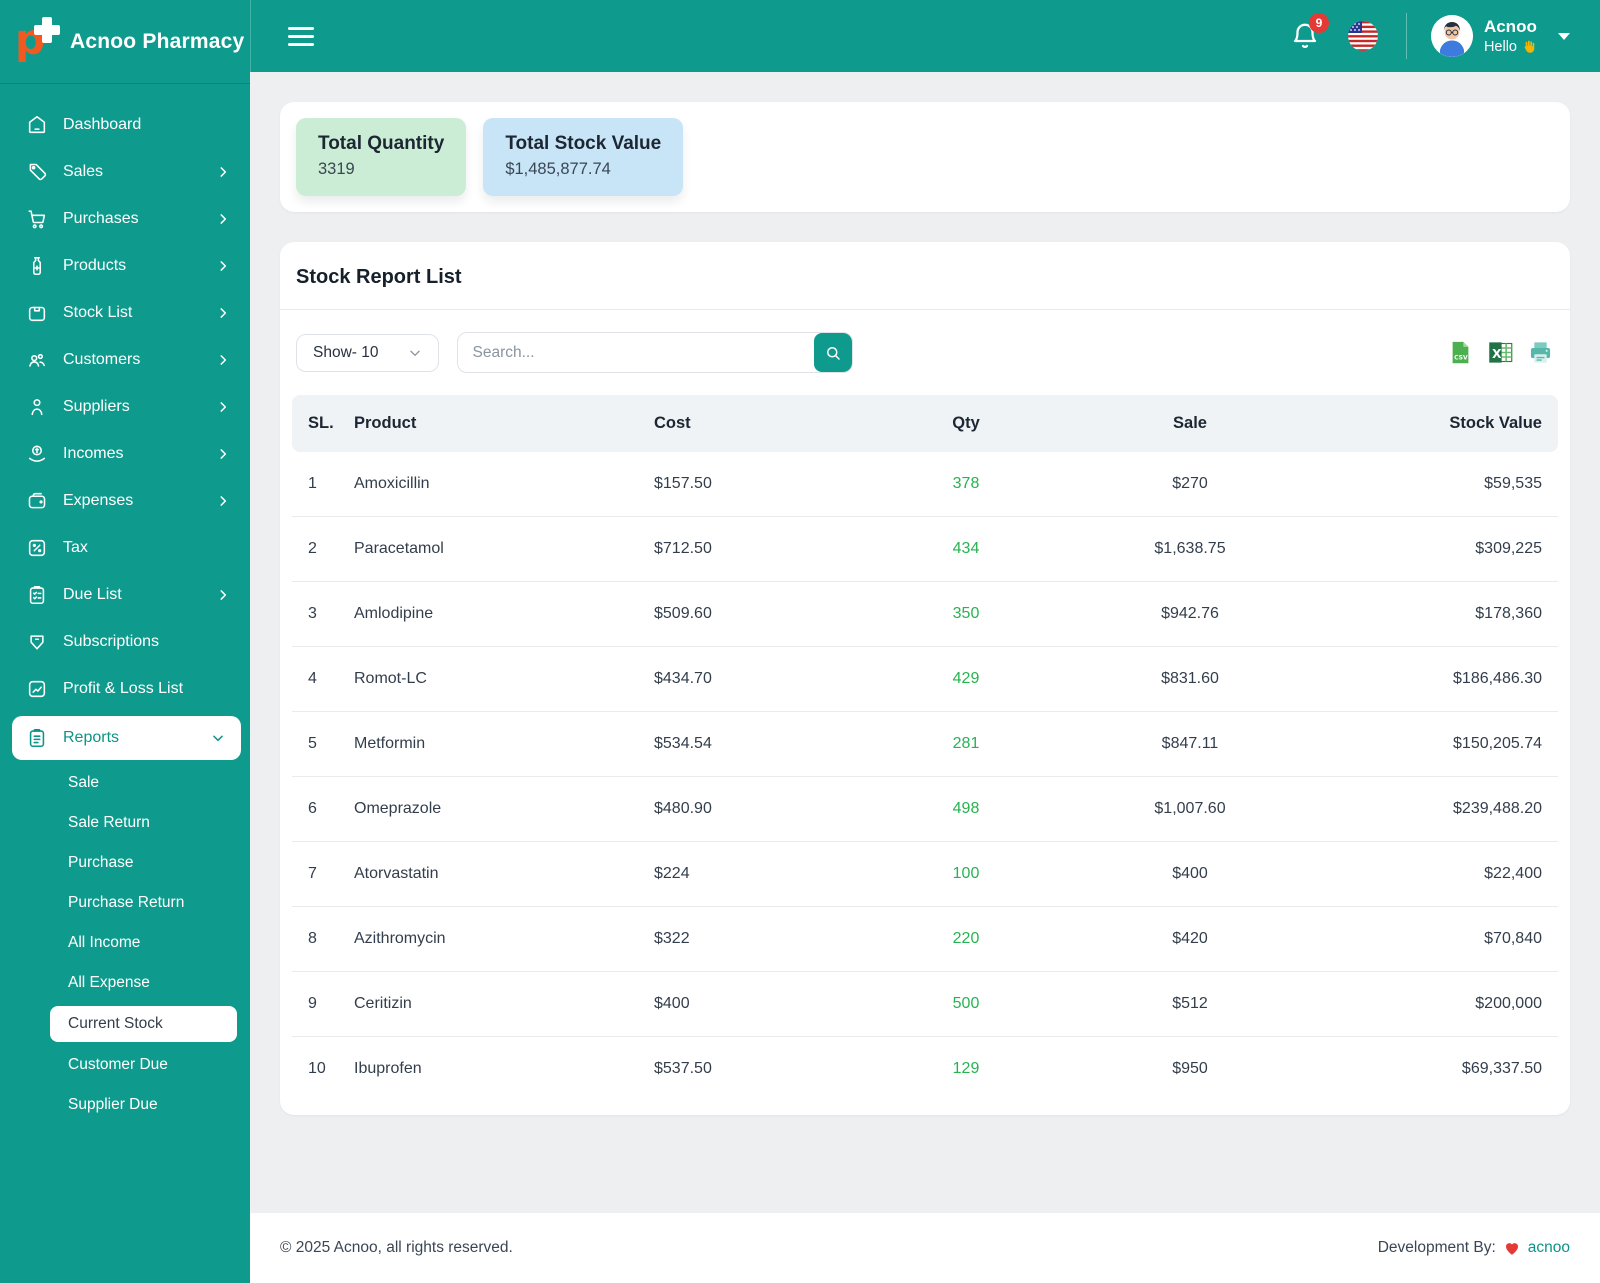 The width and height of the screenshot is (1600, 1283). Describe the element at coordinates (125, 783) in the screenshot. I see `sidebar-subitem-sale: Sale` at that location.